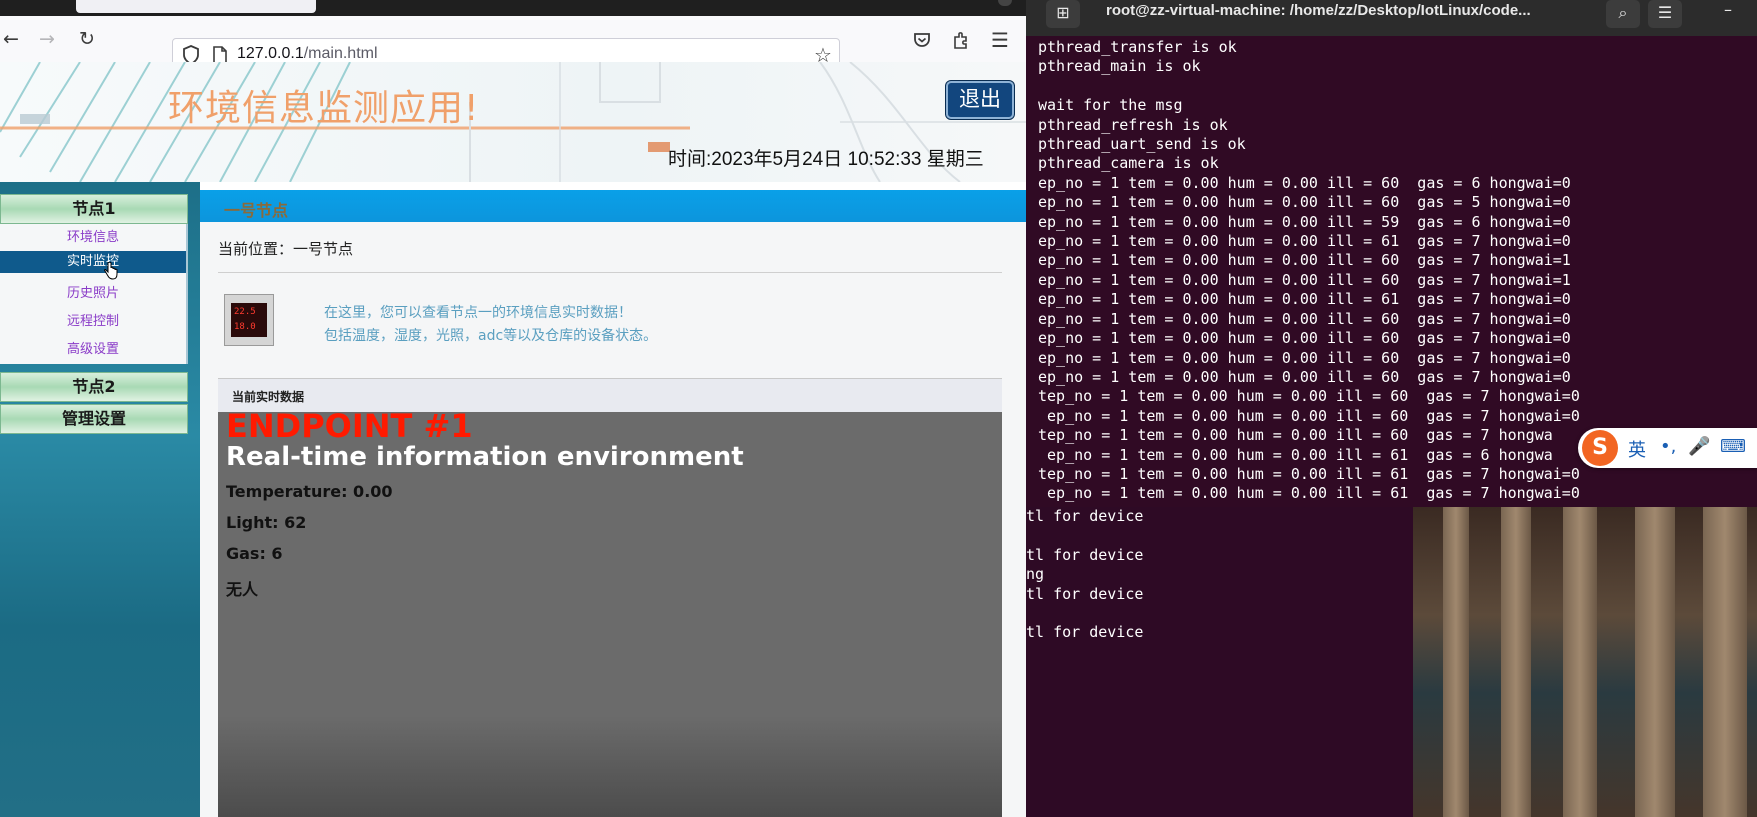 Image resolution: width=1757 pixels, height=817 pixels. Describe the element at coordinates (1600, 448) in the screenshot. I see `sogou-logo-icon: S` at that location.